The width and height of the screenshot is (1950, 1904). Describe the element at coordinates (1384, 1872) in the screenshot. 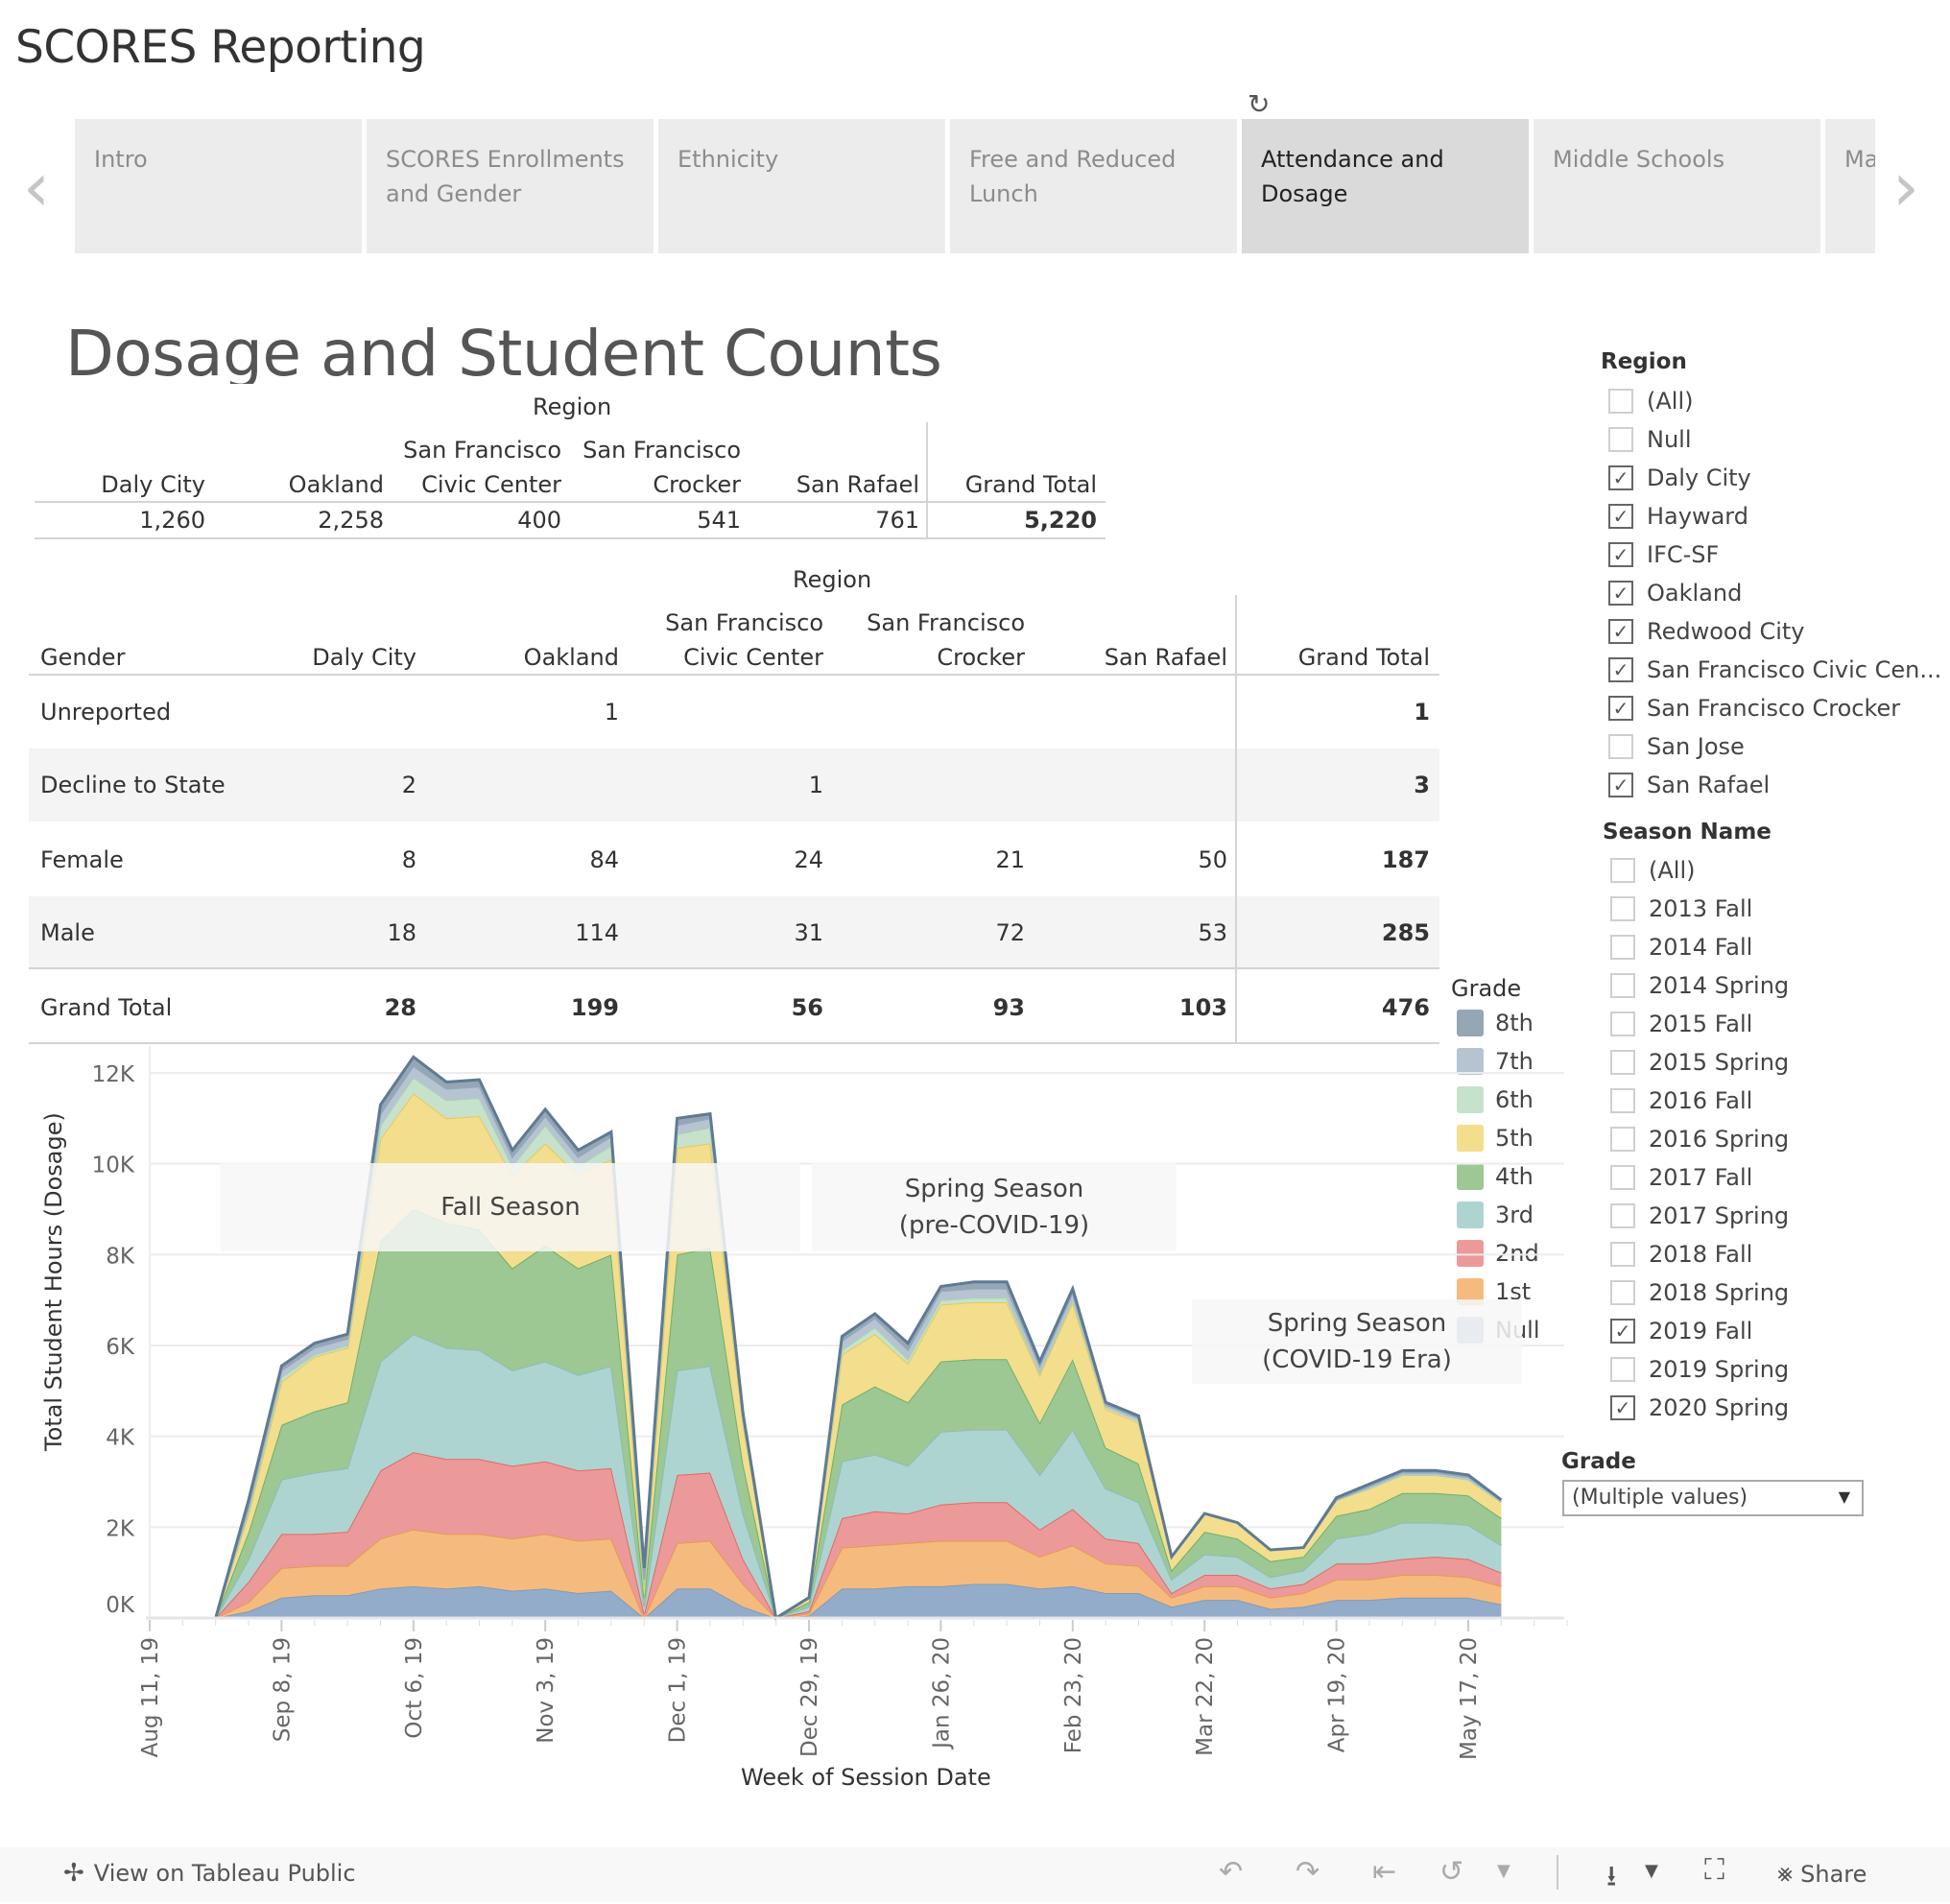

I see `revert-icon: ⇤` at that location.